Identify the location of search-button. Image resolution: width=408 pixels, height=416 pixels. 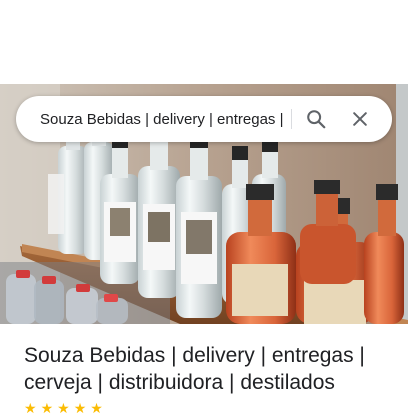
(316, 119).